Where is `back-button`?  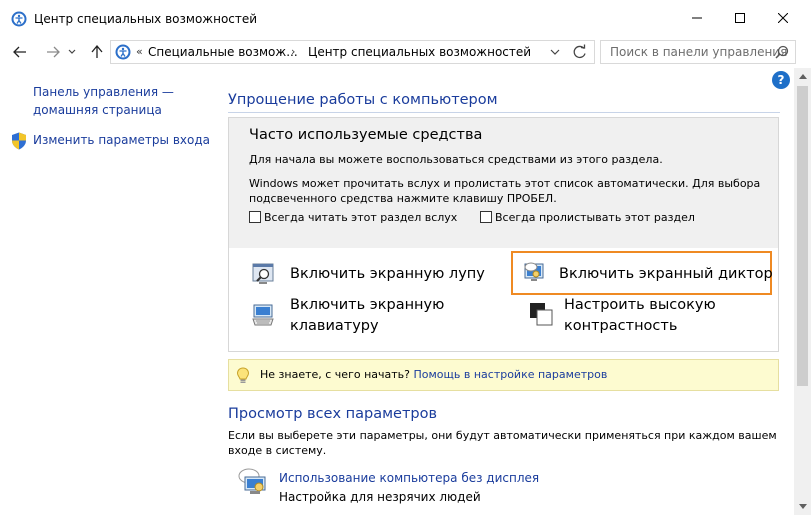 back-button is located at coordinates (20, 52).